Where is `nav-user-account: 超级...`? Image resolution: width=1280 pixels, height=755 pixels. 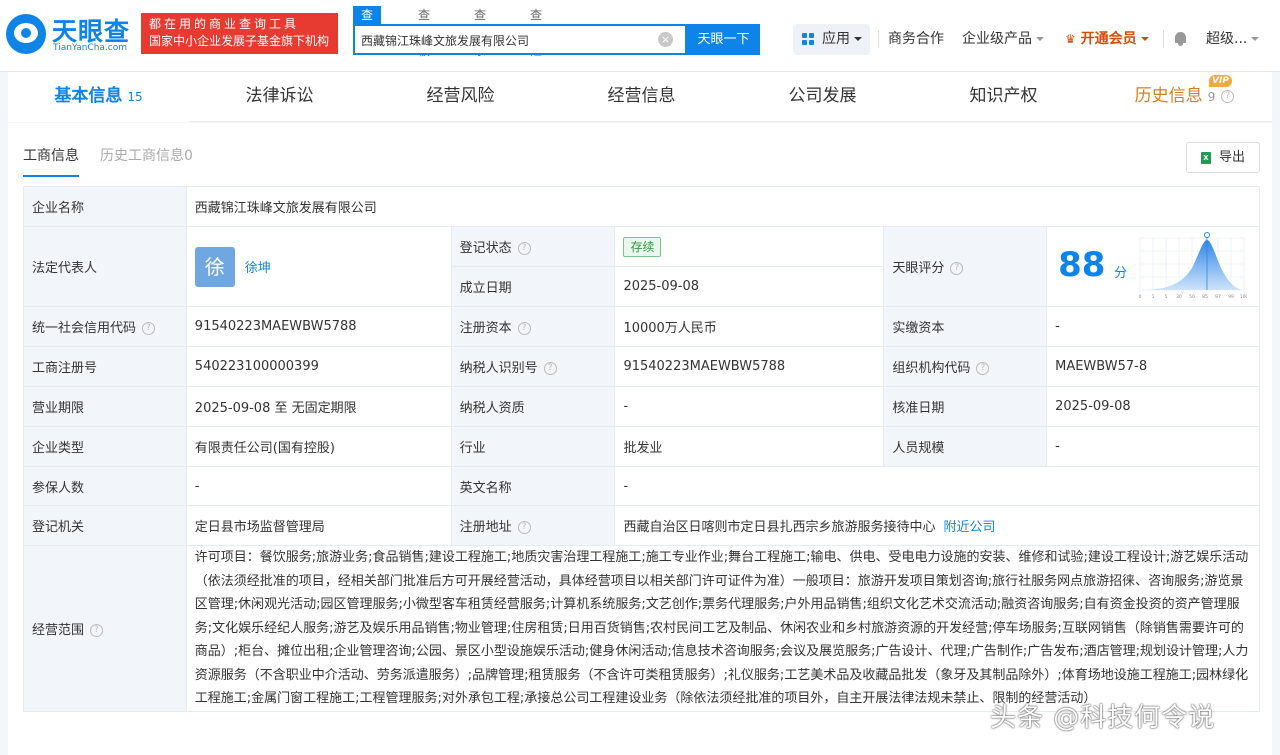
nav-user-account: 超级... is located at coordinates (1233, 39).